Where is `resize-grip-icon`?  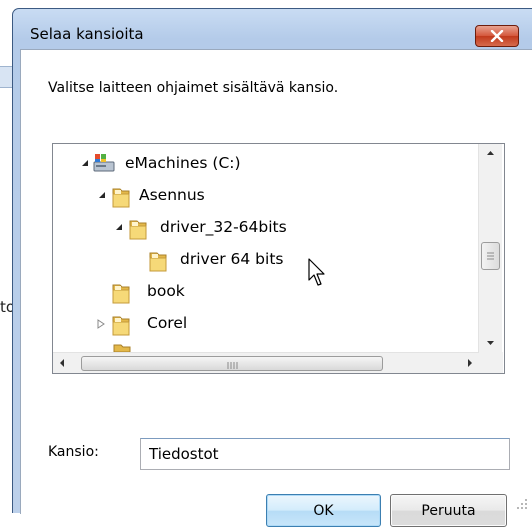 resize-grip-icon is located at coordinates (522, 504).